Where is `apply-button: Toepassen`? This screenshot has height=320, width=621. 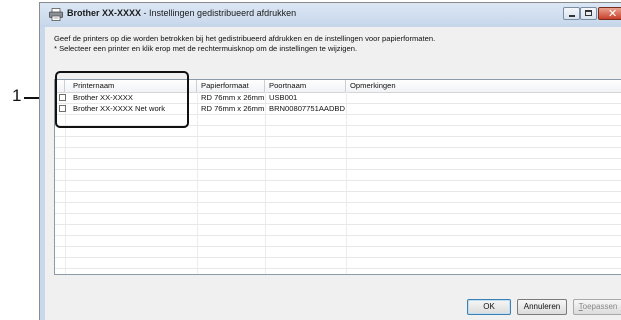
apply-button: Toepassen is located at coordinates (597, 307).